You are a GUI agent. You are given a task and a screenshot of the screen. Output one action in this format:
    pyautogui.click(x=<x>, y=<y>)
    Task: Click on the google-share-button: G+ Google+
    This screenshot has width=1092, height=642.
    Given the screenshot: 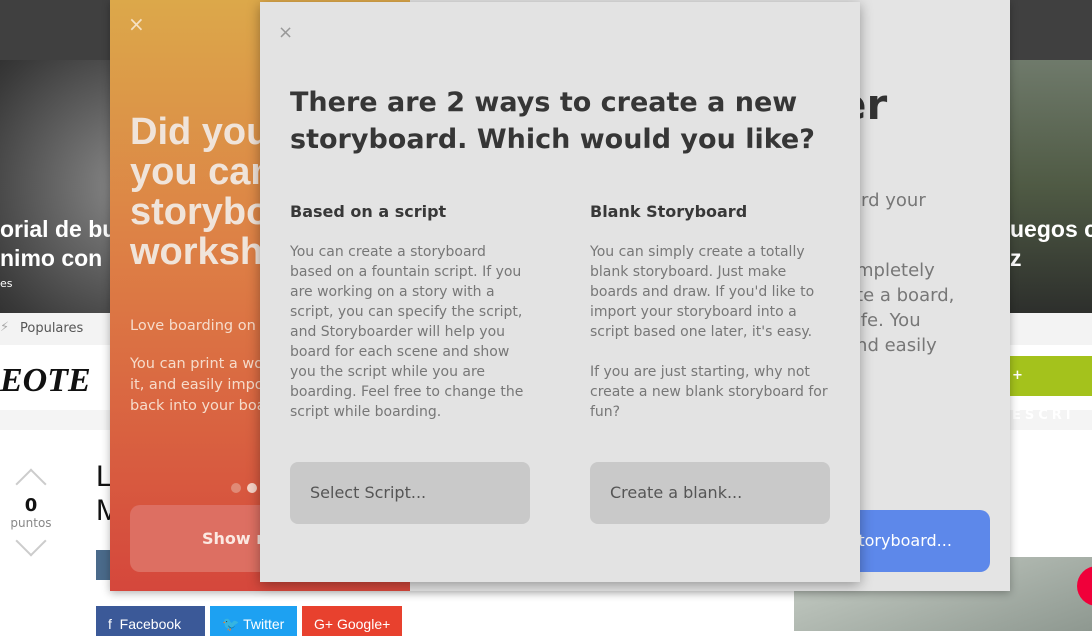 What is the action you would take?
    pyautogui.click(x=352, y=621)
    